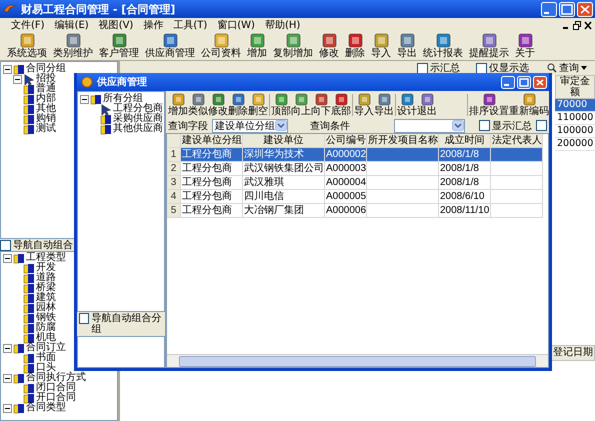 This screenshot has width=595, height=421. I want to click on tree-item: 开发, so click(46, 268).